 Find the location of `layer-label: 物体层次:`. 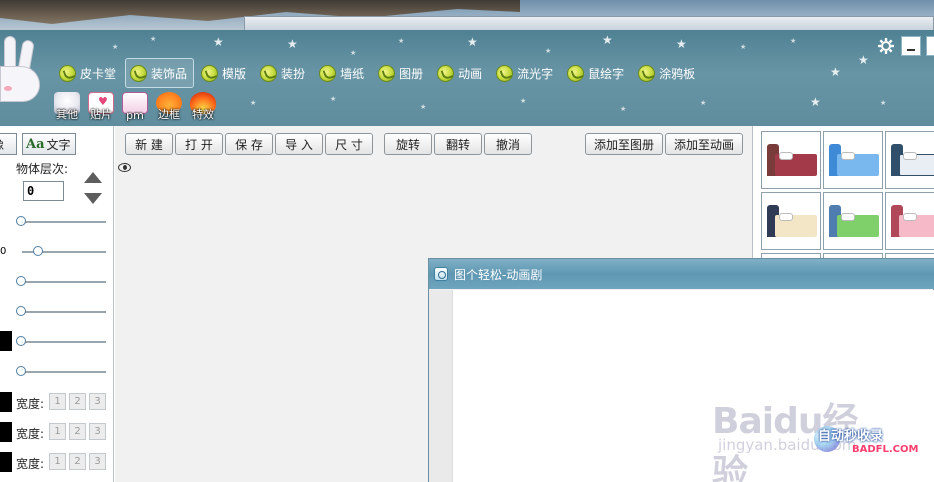

layer-label: 物体层次: is located at coordinates (42, 169).